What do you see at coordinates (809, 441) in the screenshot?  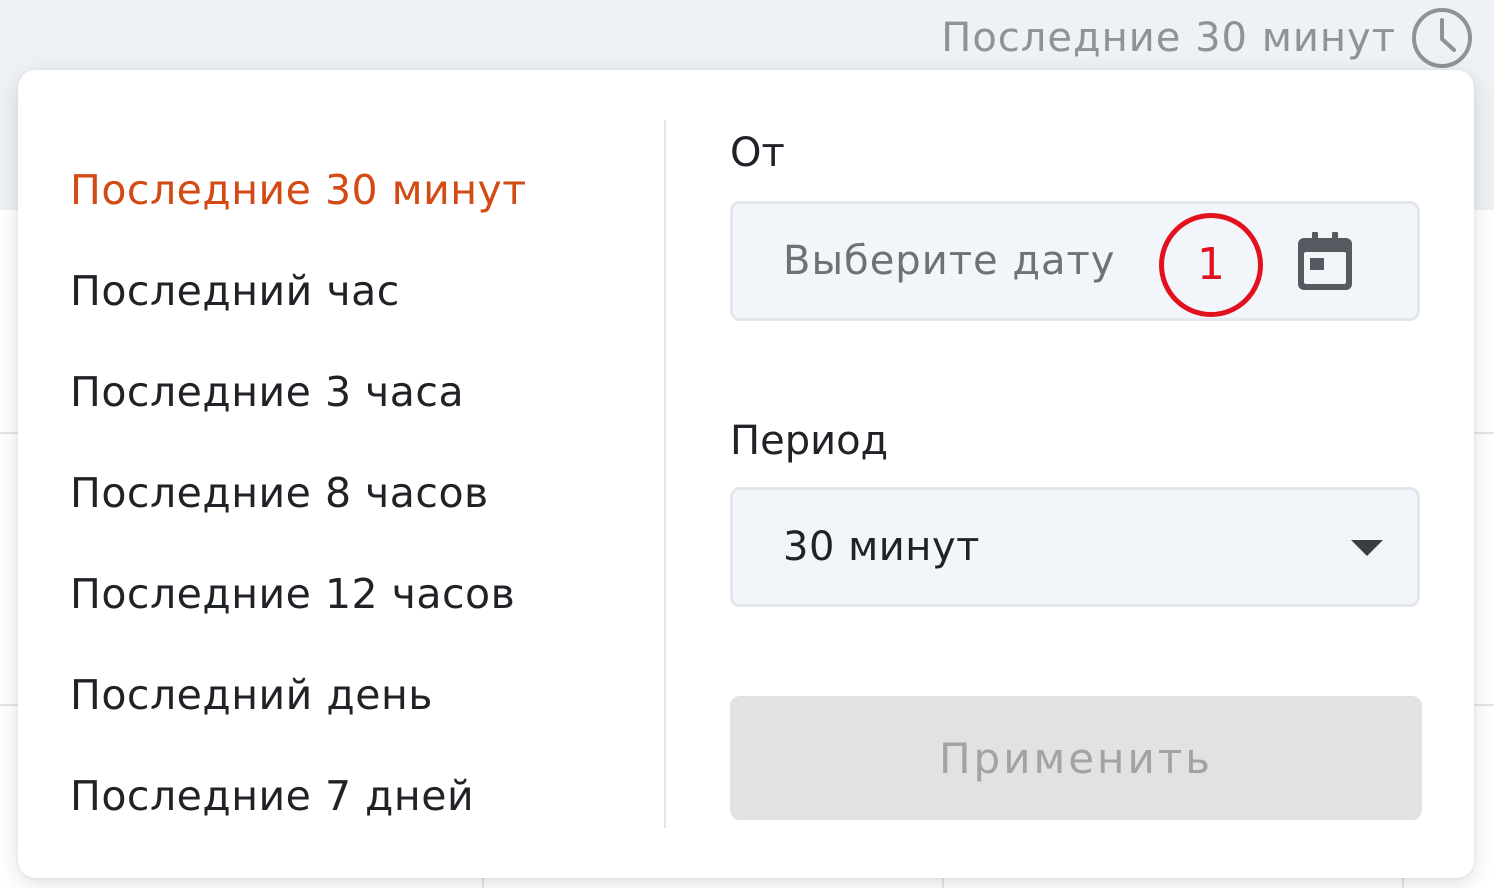 I see `period-label: Период` at bounding box center [809, 441].